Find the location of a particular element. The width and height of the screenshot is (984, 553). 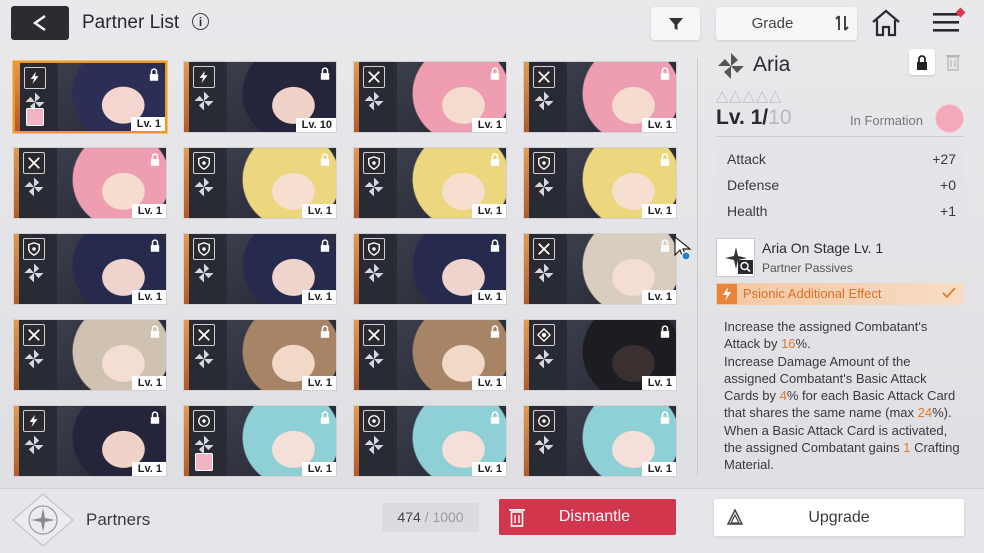

lock-button is located at coordinates (922, 62).